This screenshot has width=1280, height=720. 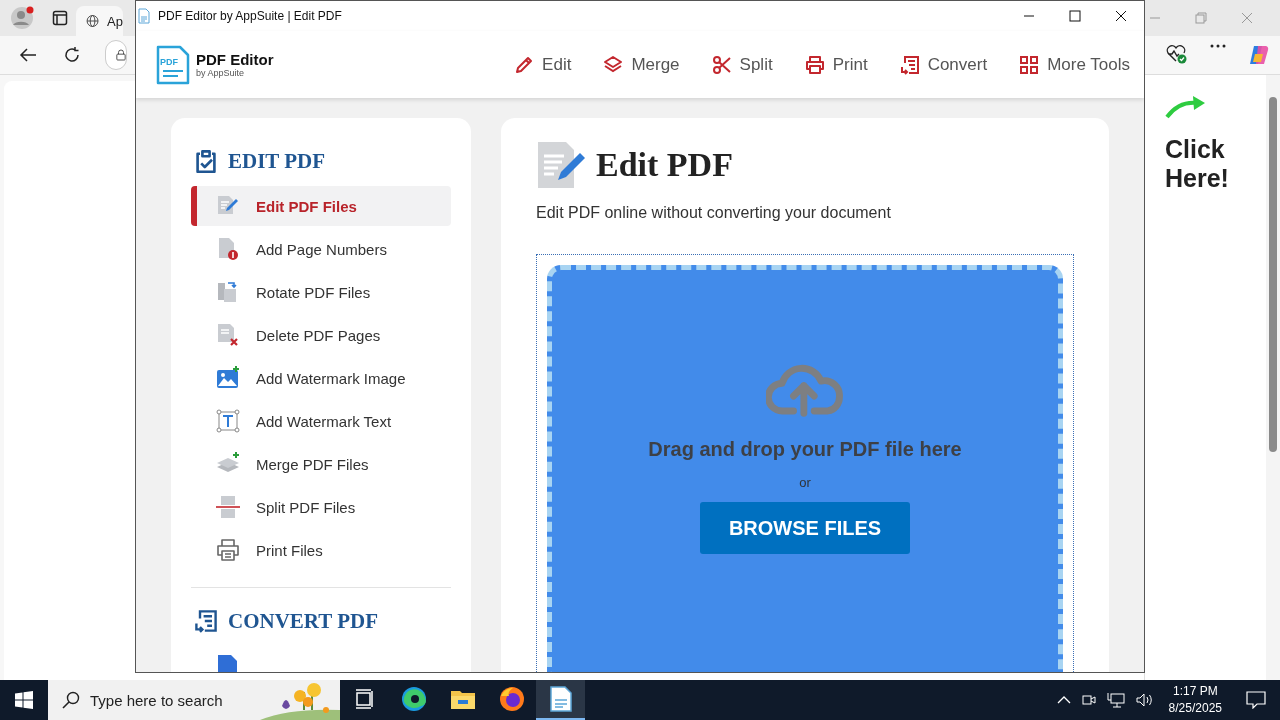 I want to click on image-add-icon, so click(x=228, y=378).